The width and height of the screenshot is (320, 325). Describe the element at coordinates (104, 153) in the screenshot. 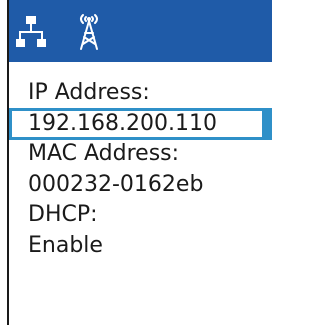

I see `mac-address-label: MAC Address:` at that location.